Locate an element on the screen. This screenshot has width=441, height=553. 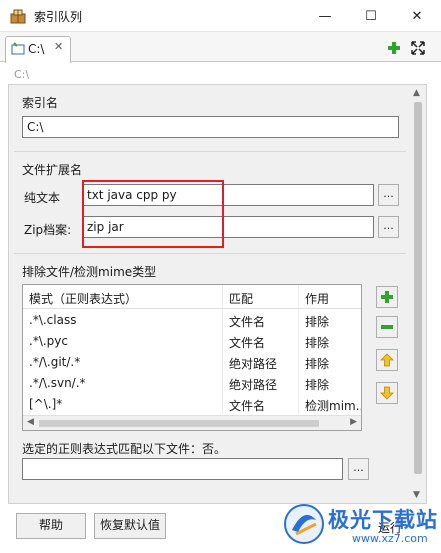
pattern-cell: .*\.pyc is located at coordinates (123, 340).